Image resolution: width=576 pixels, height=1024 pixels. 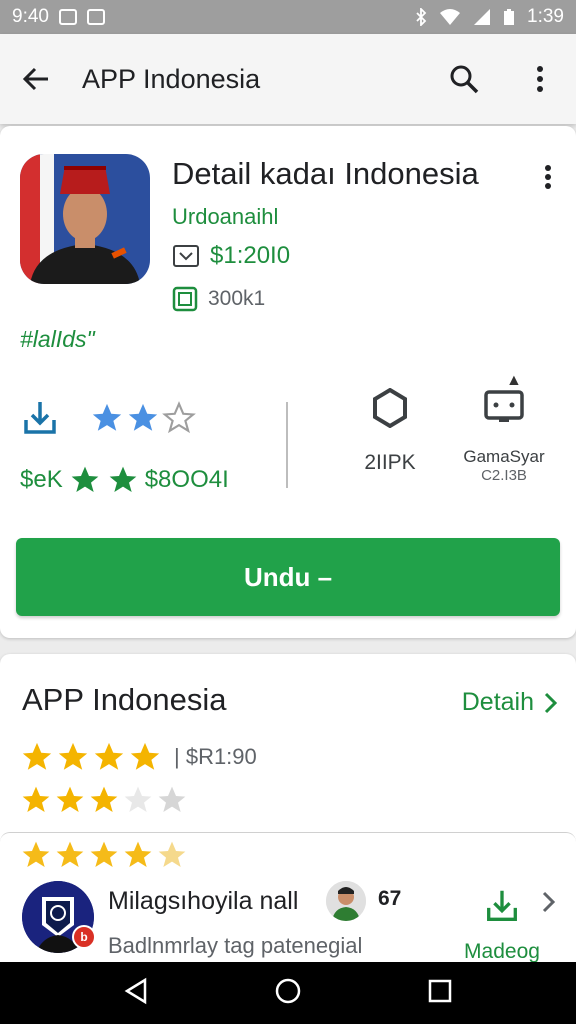 I want to click on rating-row-1: | $R1:90, so click(x=138, y=757).